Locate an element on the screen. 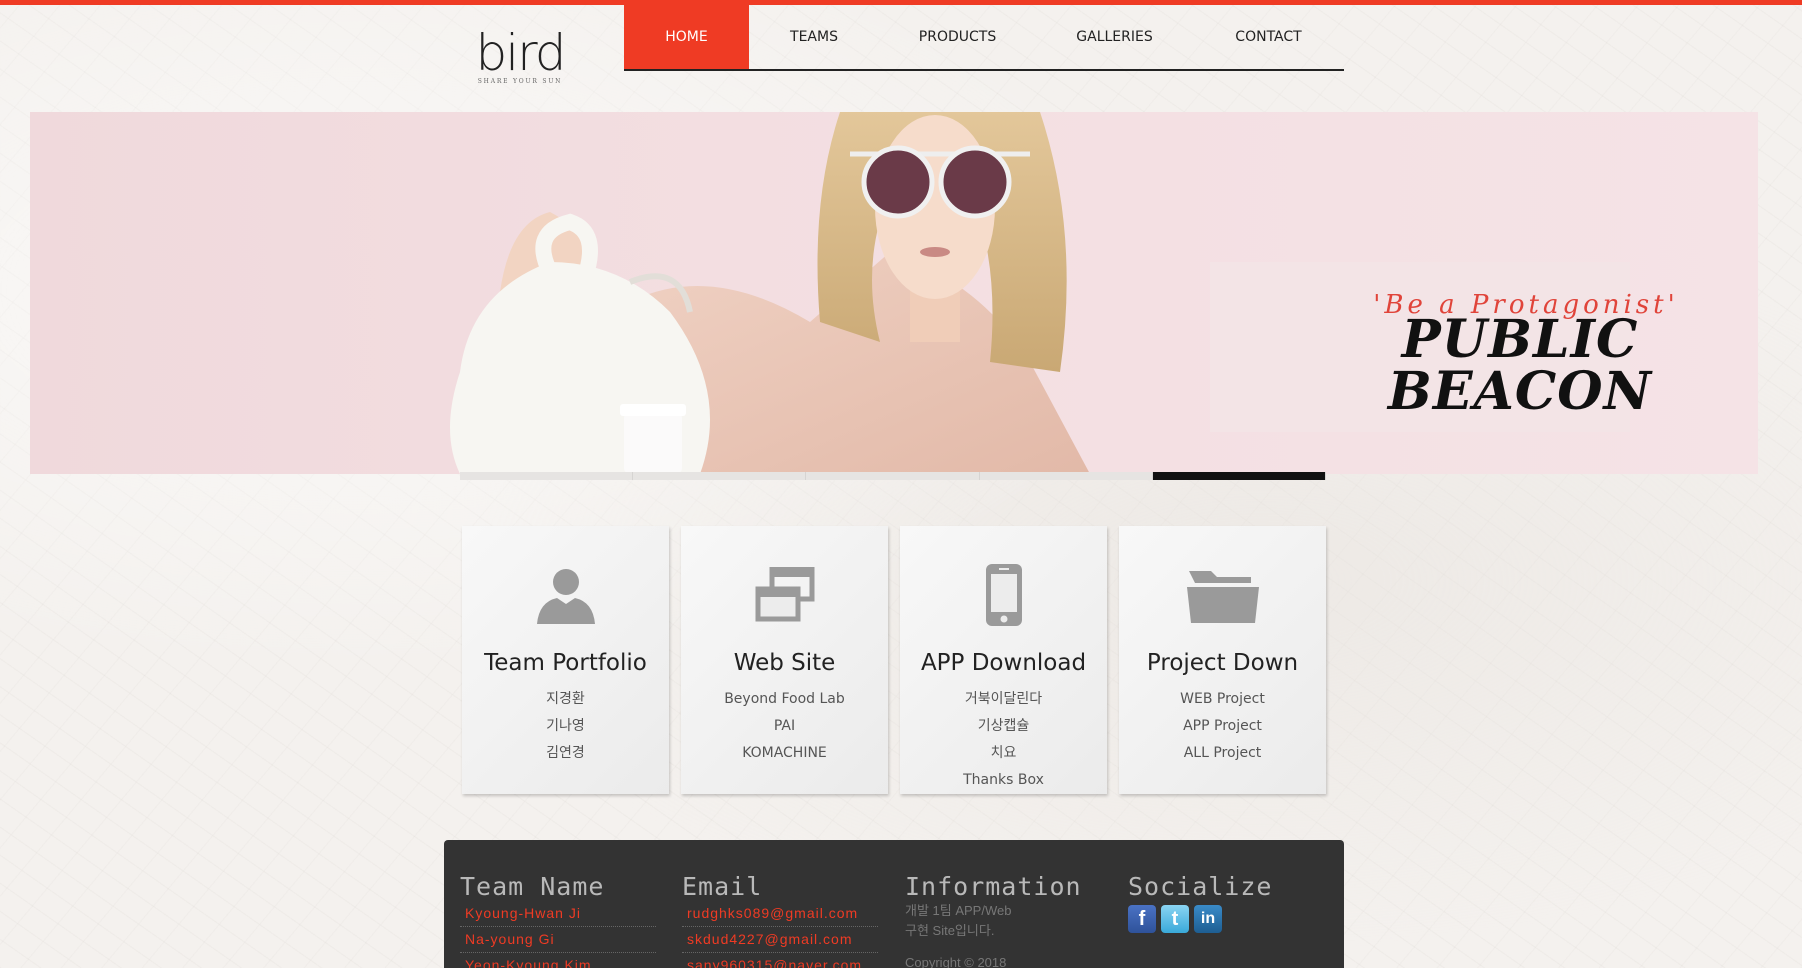  list-item: WEB Project is located at coordinates (1222, 699).